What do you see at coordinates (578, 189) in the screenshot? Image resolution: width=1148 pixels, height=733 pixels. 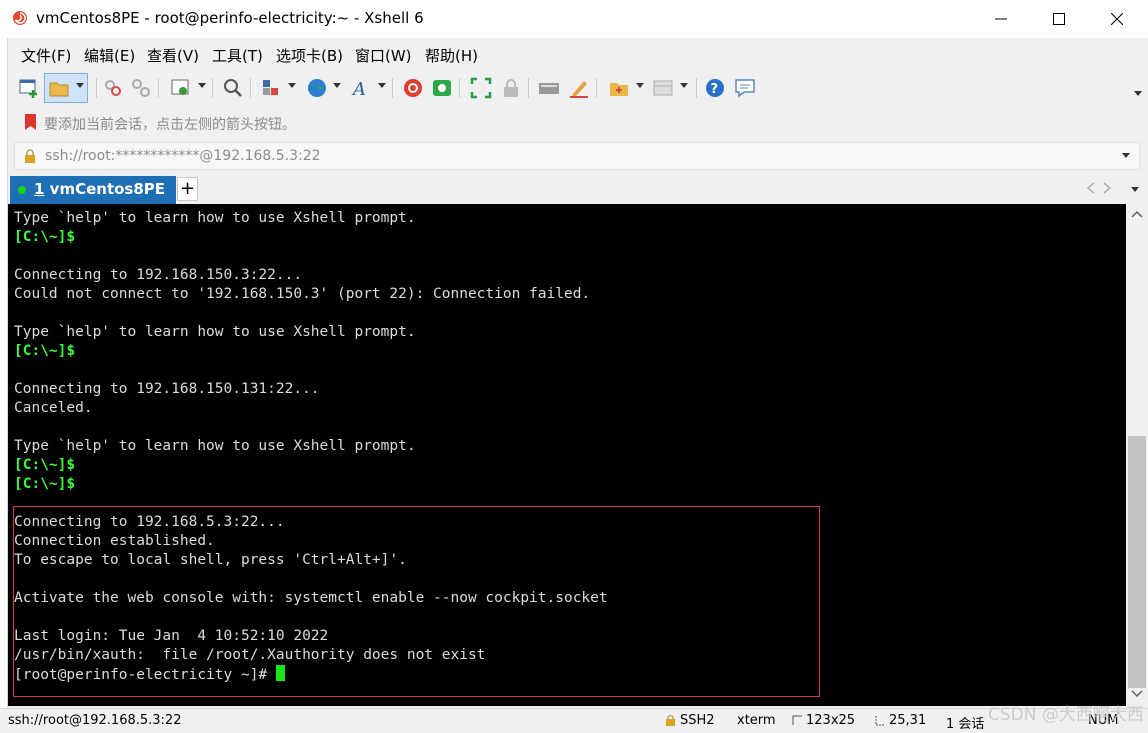 I see `tab-bar: 1 vmCentos8PE +` at bounding box center [578, 189].